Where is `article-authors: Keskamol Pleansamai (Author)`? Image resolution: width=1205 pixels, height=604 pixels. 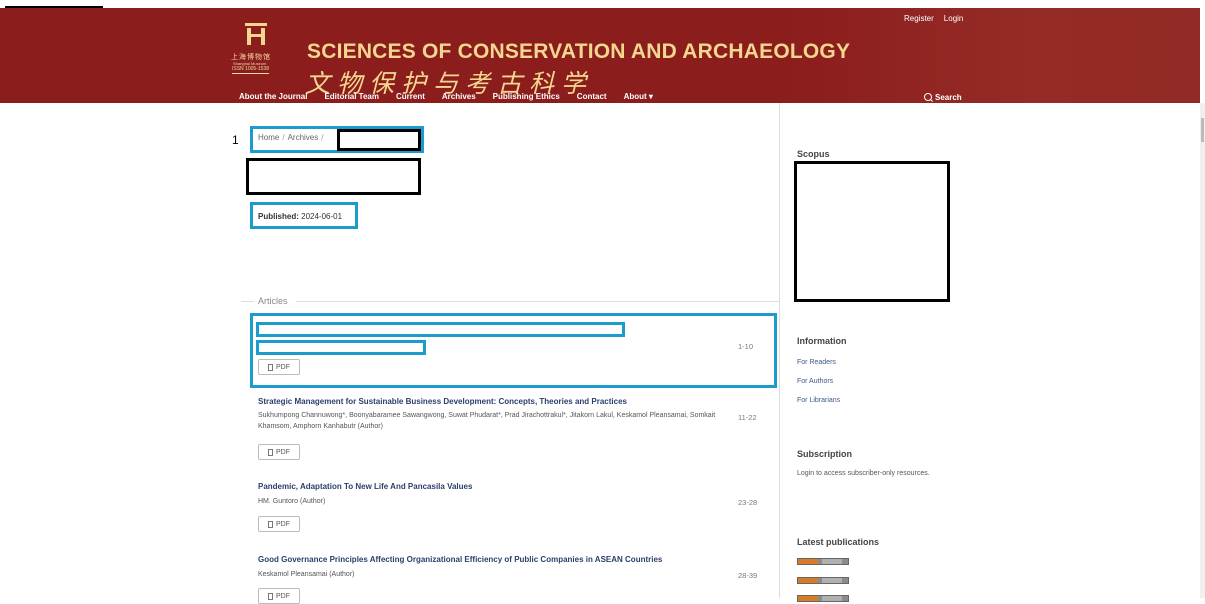 article-authors: Keskamol Pleansamai (Author) is located at coordinates (306, 574).